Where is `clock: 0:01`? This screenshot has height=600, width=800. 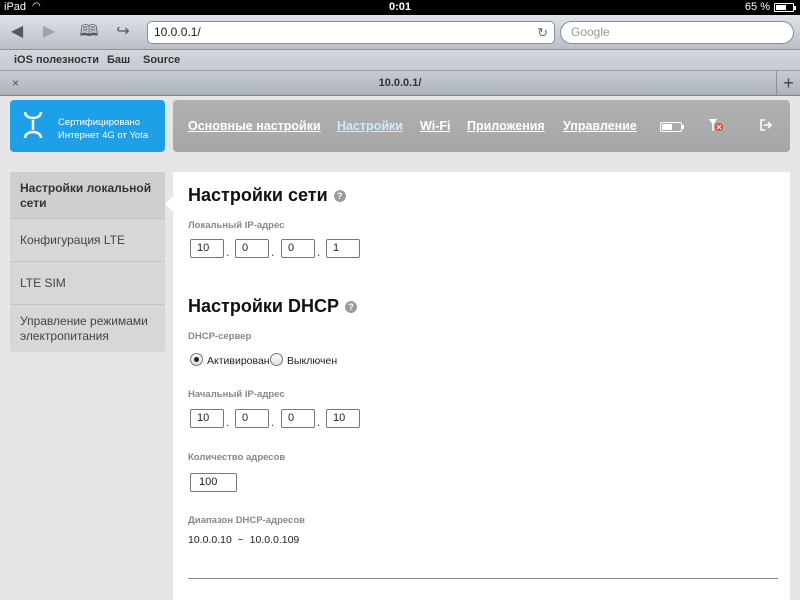
clock: 0:01 is located at coordinates (400, 7).